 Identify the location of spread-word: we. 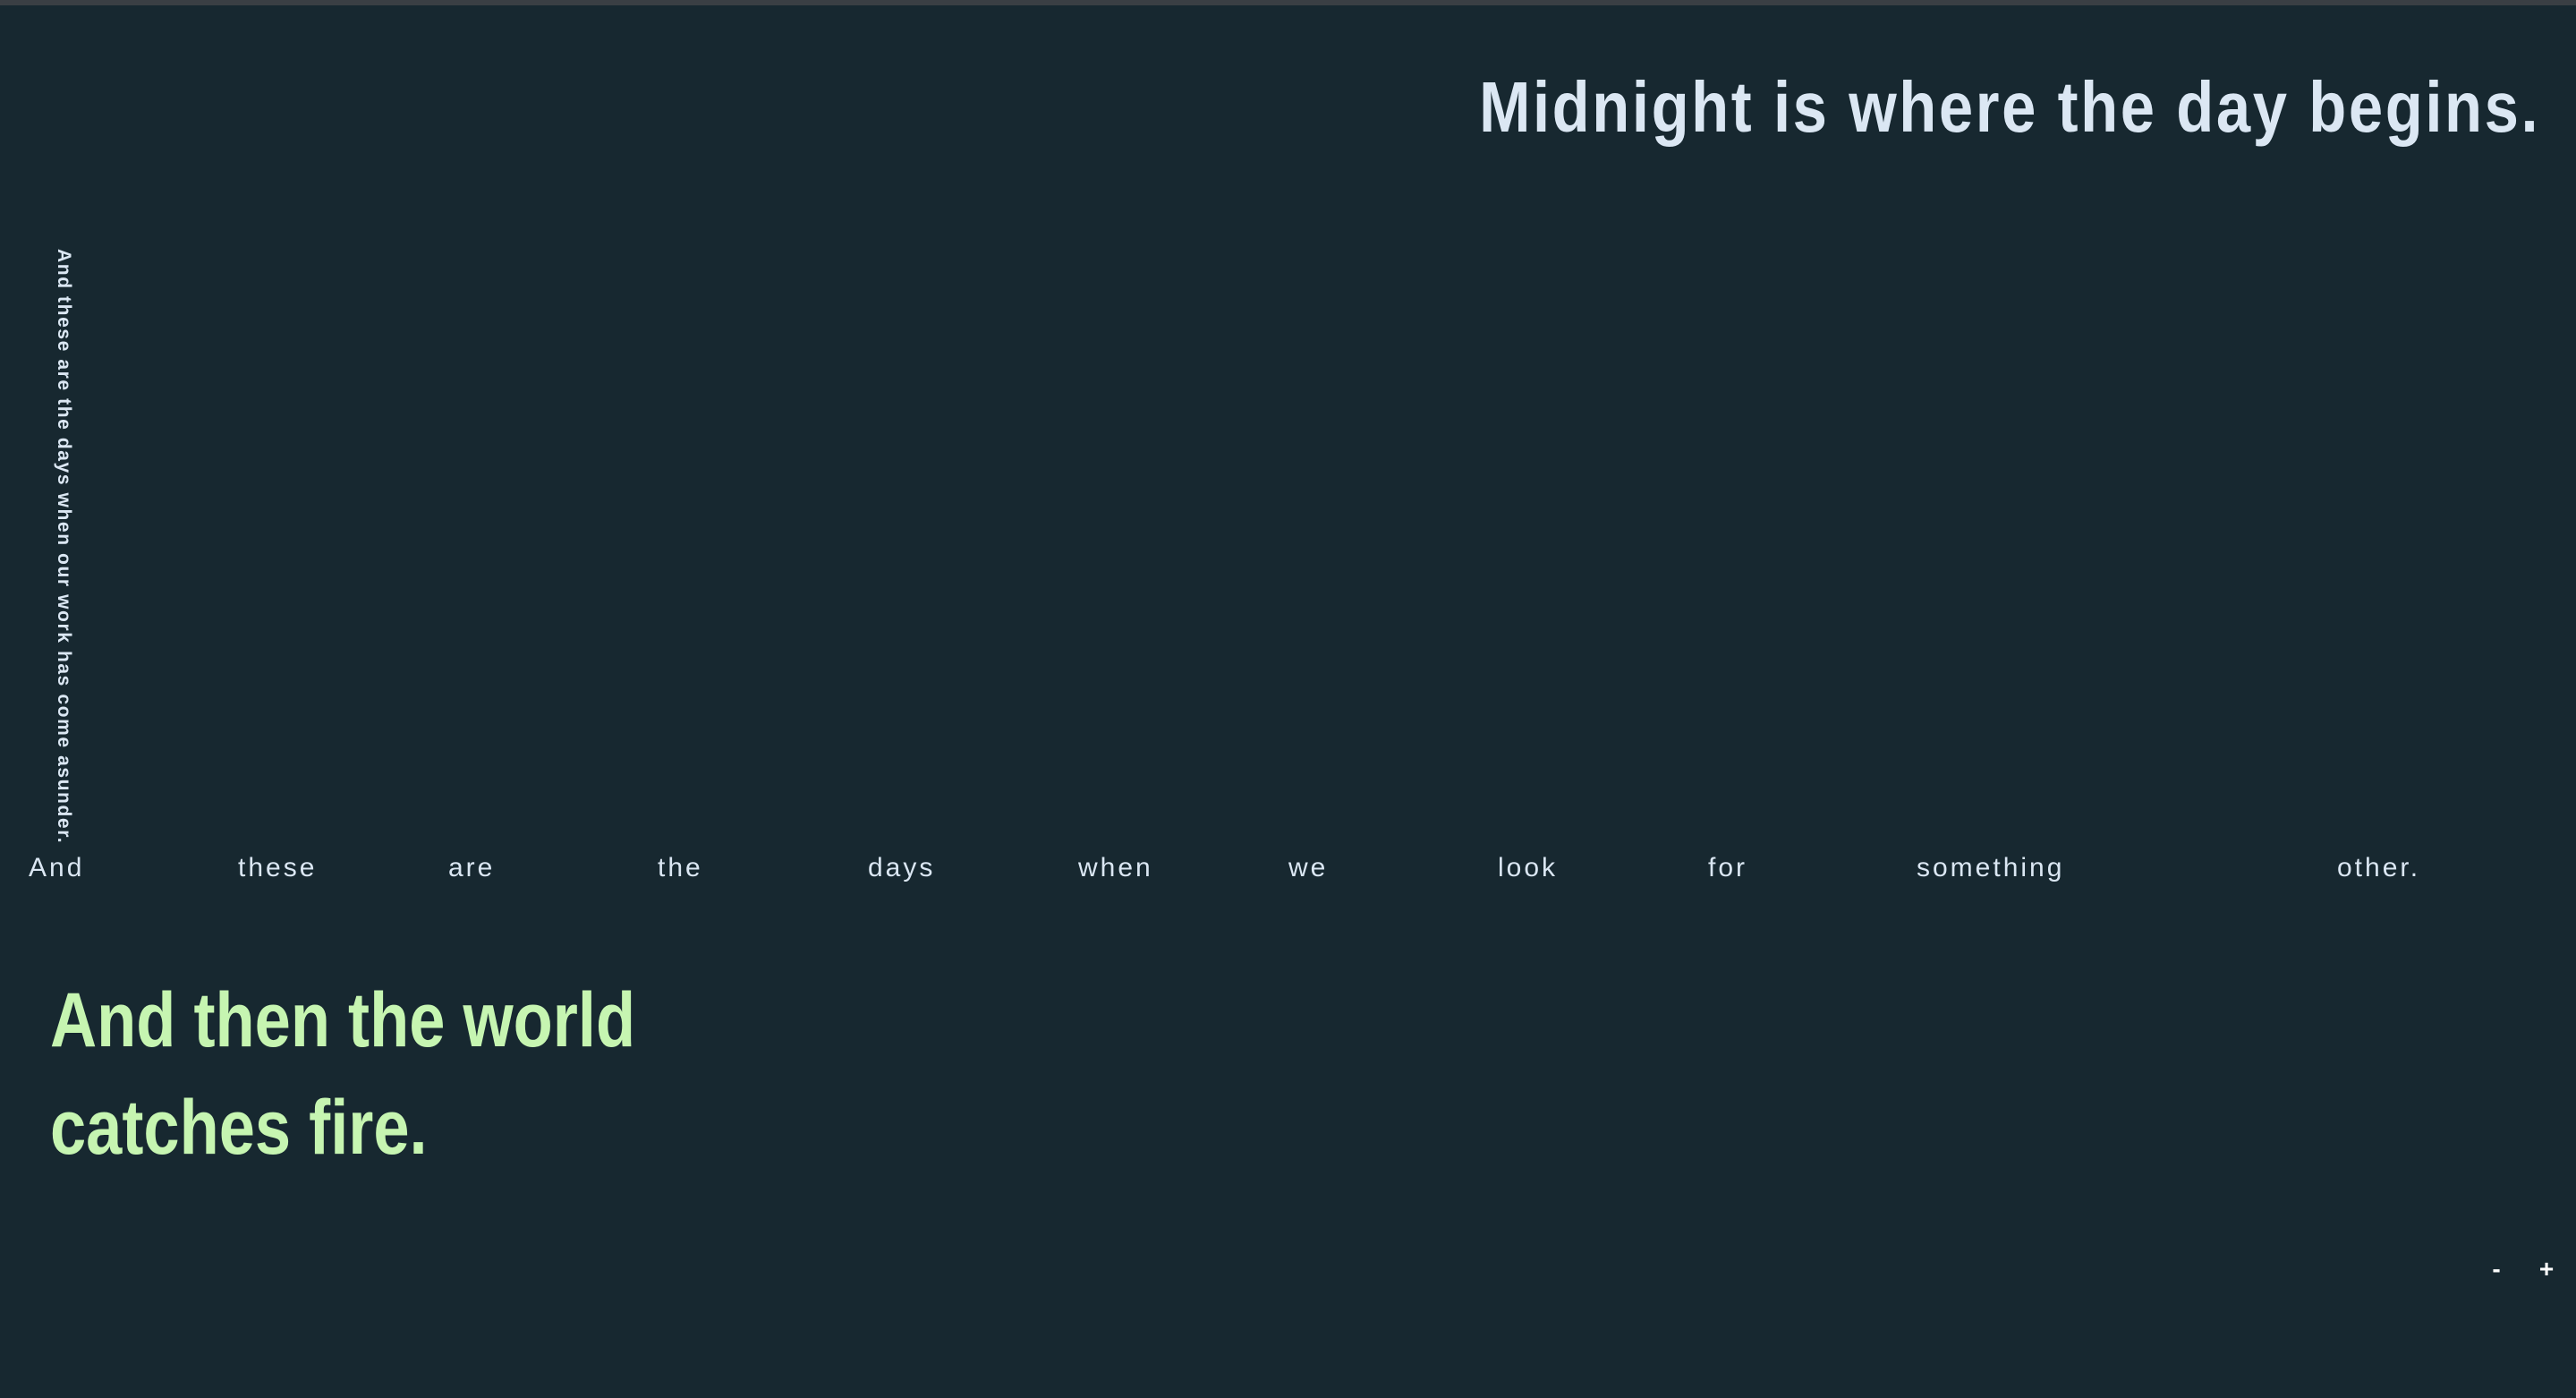
(1308, 867).